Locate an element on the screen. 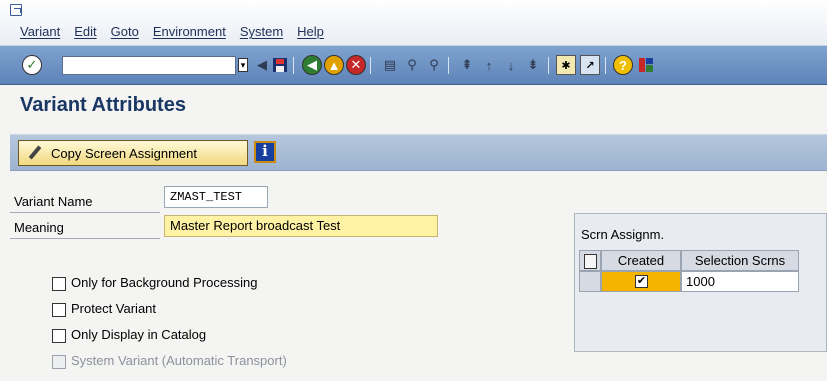 The image size is (827, 381). meaning-underline is located at coordinates (85, 238).